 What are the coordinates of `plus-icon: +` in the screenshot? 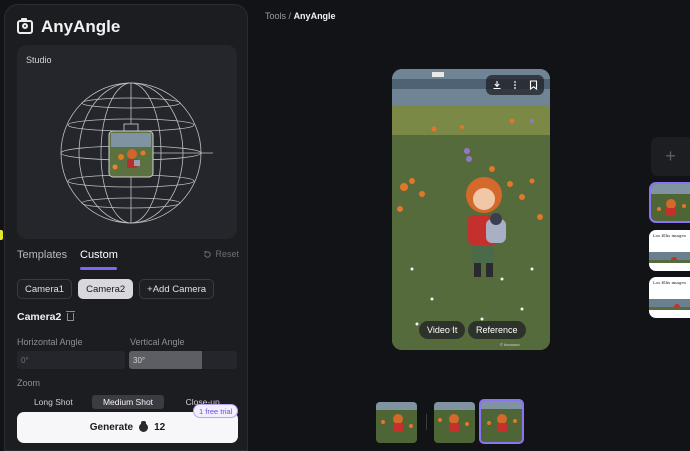 It's located at (670, 156).